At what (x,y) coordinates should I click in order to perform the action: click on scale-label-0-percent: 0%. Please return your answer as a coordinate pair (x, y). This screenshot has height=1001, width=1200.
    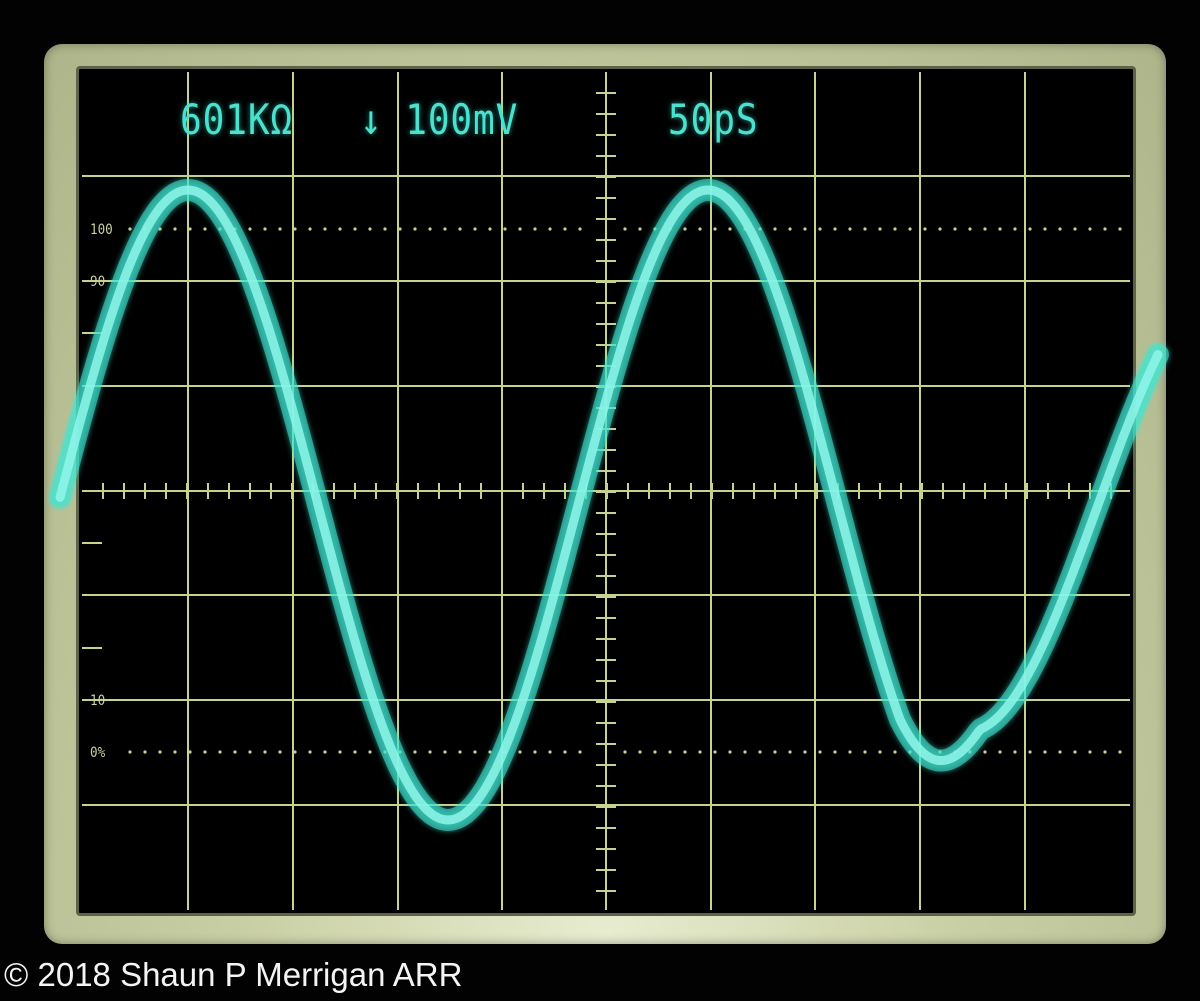
    Looking at the image, I should click on (98, 753).